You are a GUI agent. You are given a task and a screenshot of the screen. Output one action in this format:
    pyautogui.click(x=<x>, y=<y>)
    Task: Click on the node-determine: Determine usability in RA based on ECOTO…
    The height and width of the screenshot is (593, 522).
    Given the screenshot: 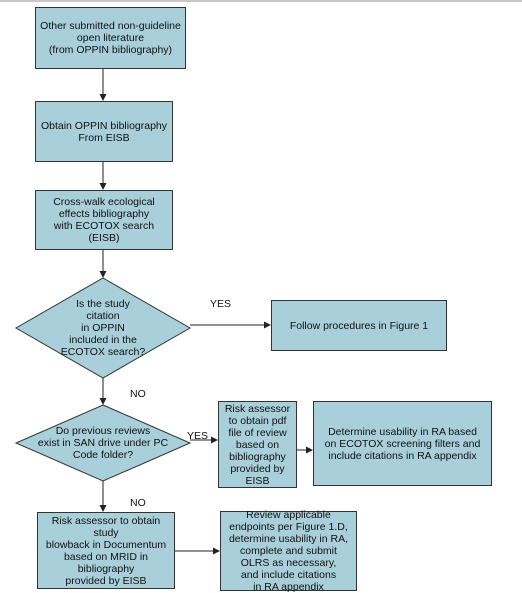 What is the action you would take?
    pyautogui.click(x=402, y=443)
    